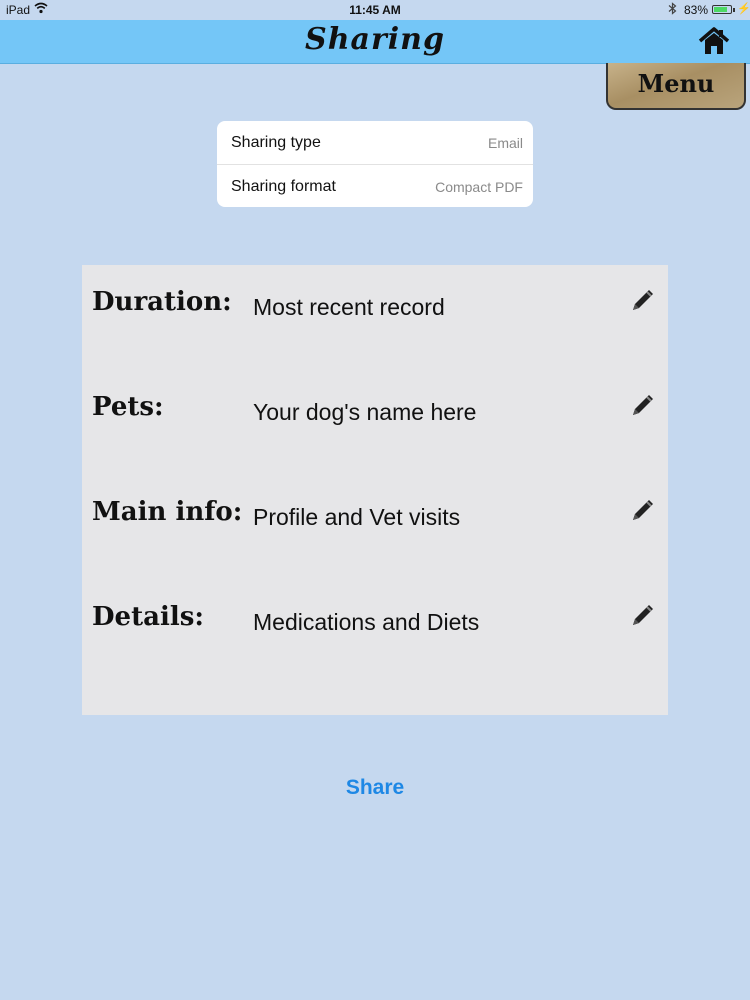 Image resolution: width=750 pixels, height=1000 pixels. I want to click on details-value: Medications and Diets, so click(366, 622).